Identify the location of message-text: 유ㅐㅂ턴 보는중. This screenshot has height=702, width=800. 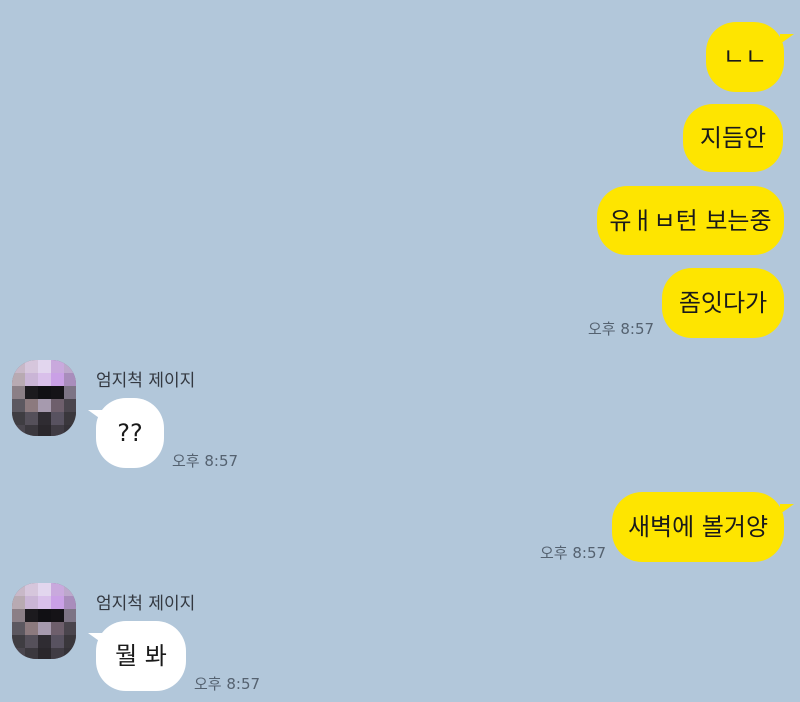
(690, 220).